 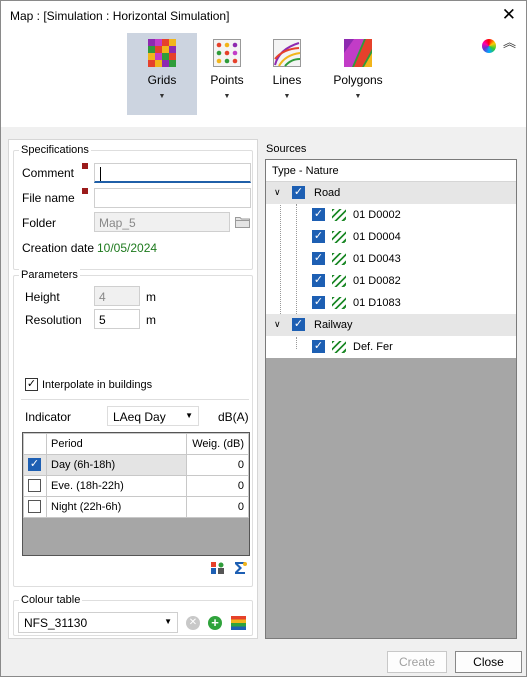 I want to click on grids-button: Grids ▼, so click(x=162, y=74).